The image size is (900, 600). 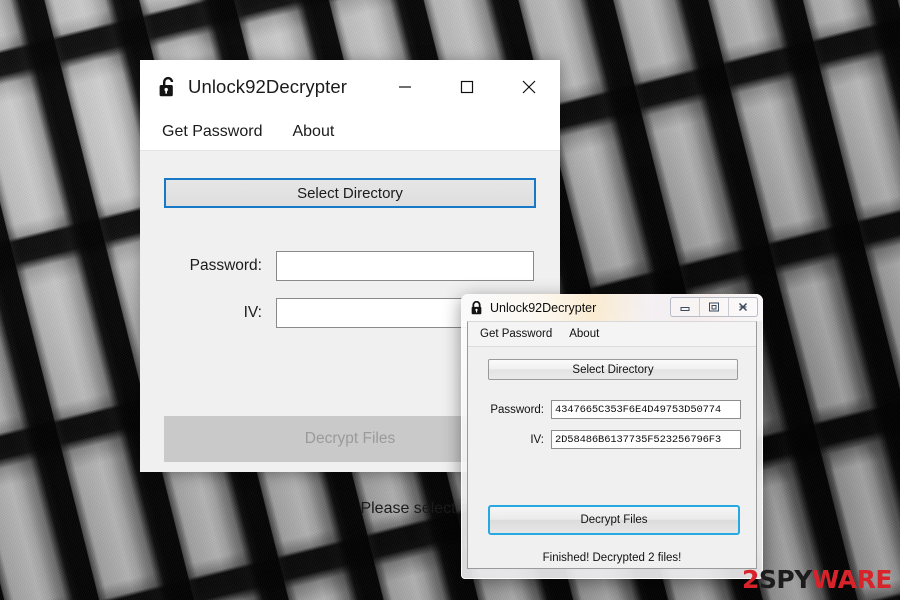 What do you see at coordinates (883, 579) in the screenshot?
I see `watermark-part-4: E` at bounding box center [883, 579].